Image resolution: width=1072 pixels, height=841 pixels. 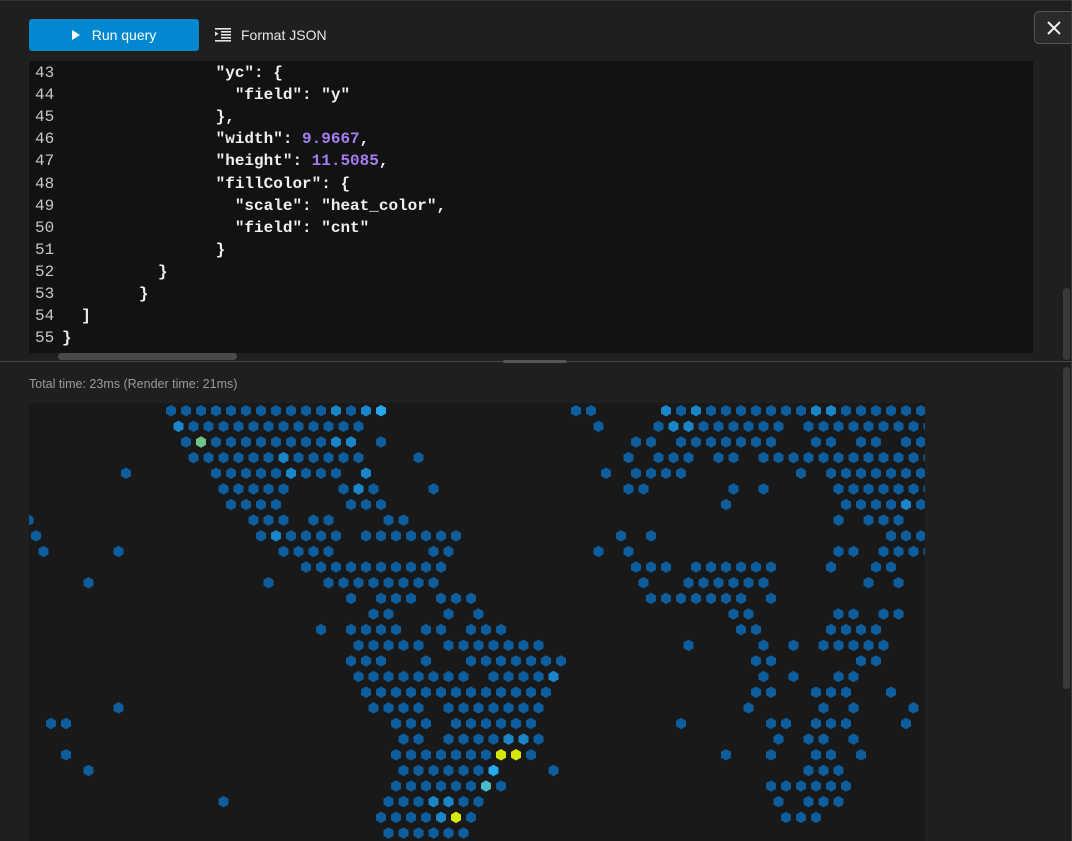 What do you see at coordinates (1053, 27) in the screenshot?
I see `close-button` at bounding box center [1053, 27].